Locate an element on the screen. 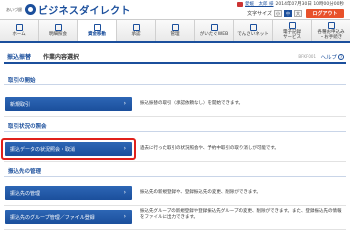 The image size is (350, 248). transfer-icon is located at coordinates (97, 27).